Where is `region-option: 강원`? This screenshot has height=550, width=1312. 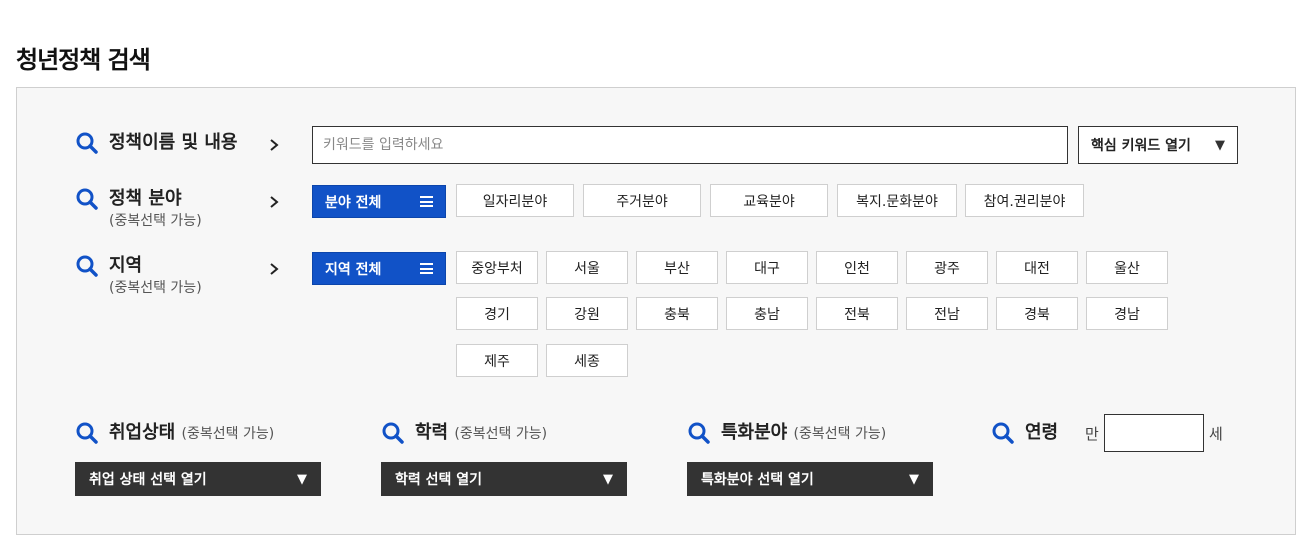
region-option: 강원 is located at coordinates (587, 313).